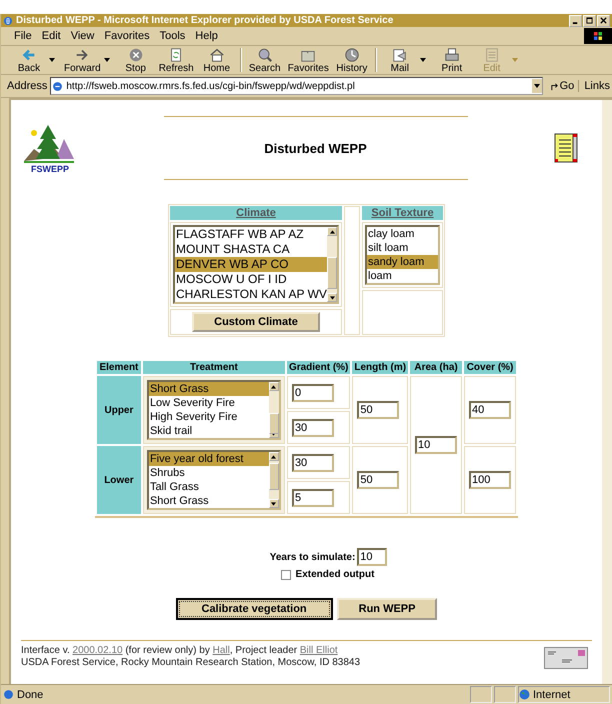 The image size is (612, 704). Describe the element at coordinates (136, 60) in the screenshot. I see `toolbar-button: Stop` at that location.